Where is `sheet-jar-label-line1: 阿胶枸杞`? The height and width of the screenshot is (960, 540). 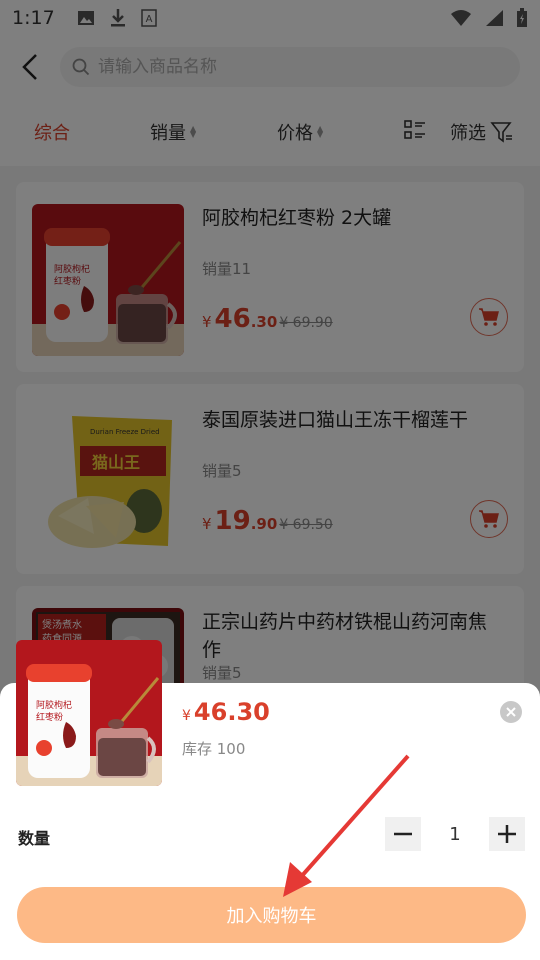
sheet-jar-label-line1: 阿胶枸杞 is located at coordinates (54, 705).